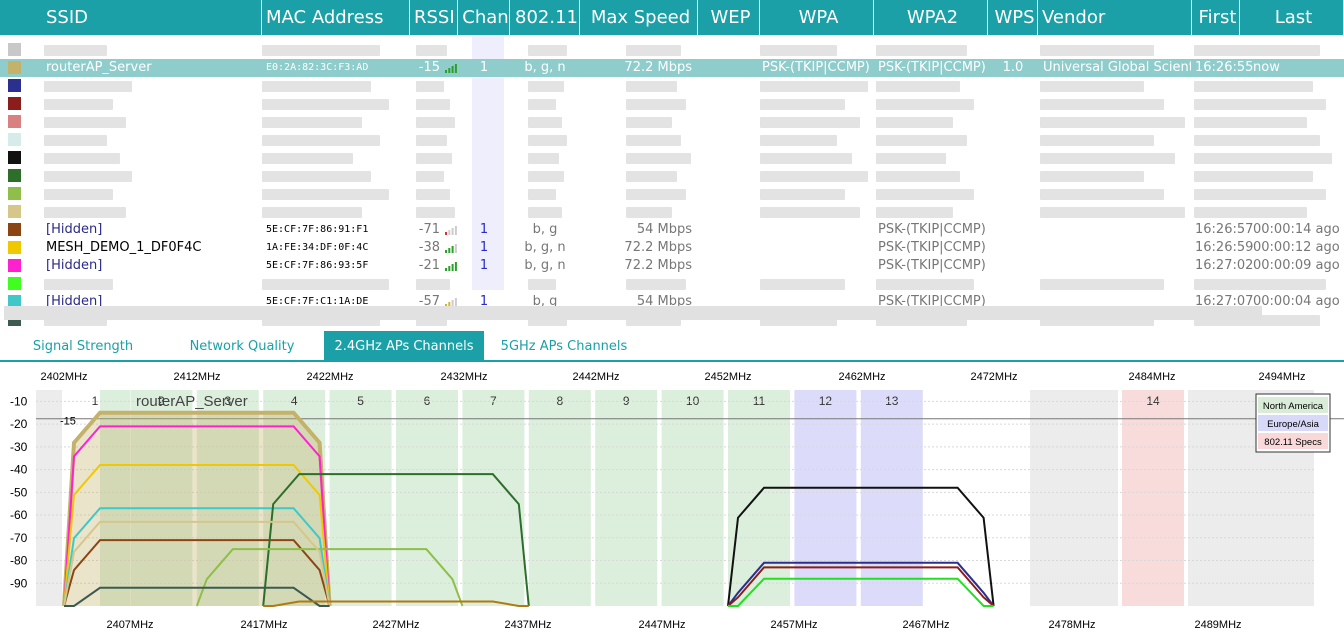  What do you see at coordinates (545, 229) in the screenshot?
I see `standard-cell: b, g` at bounding box center [545, 229].